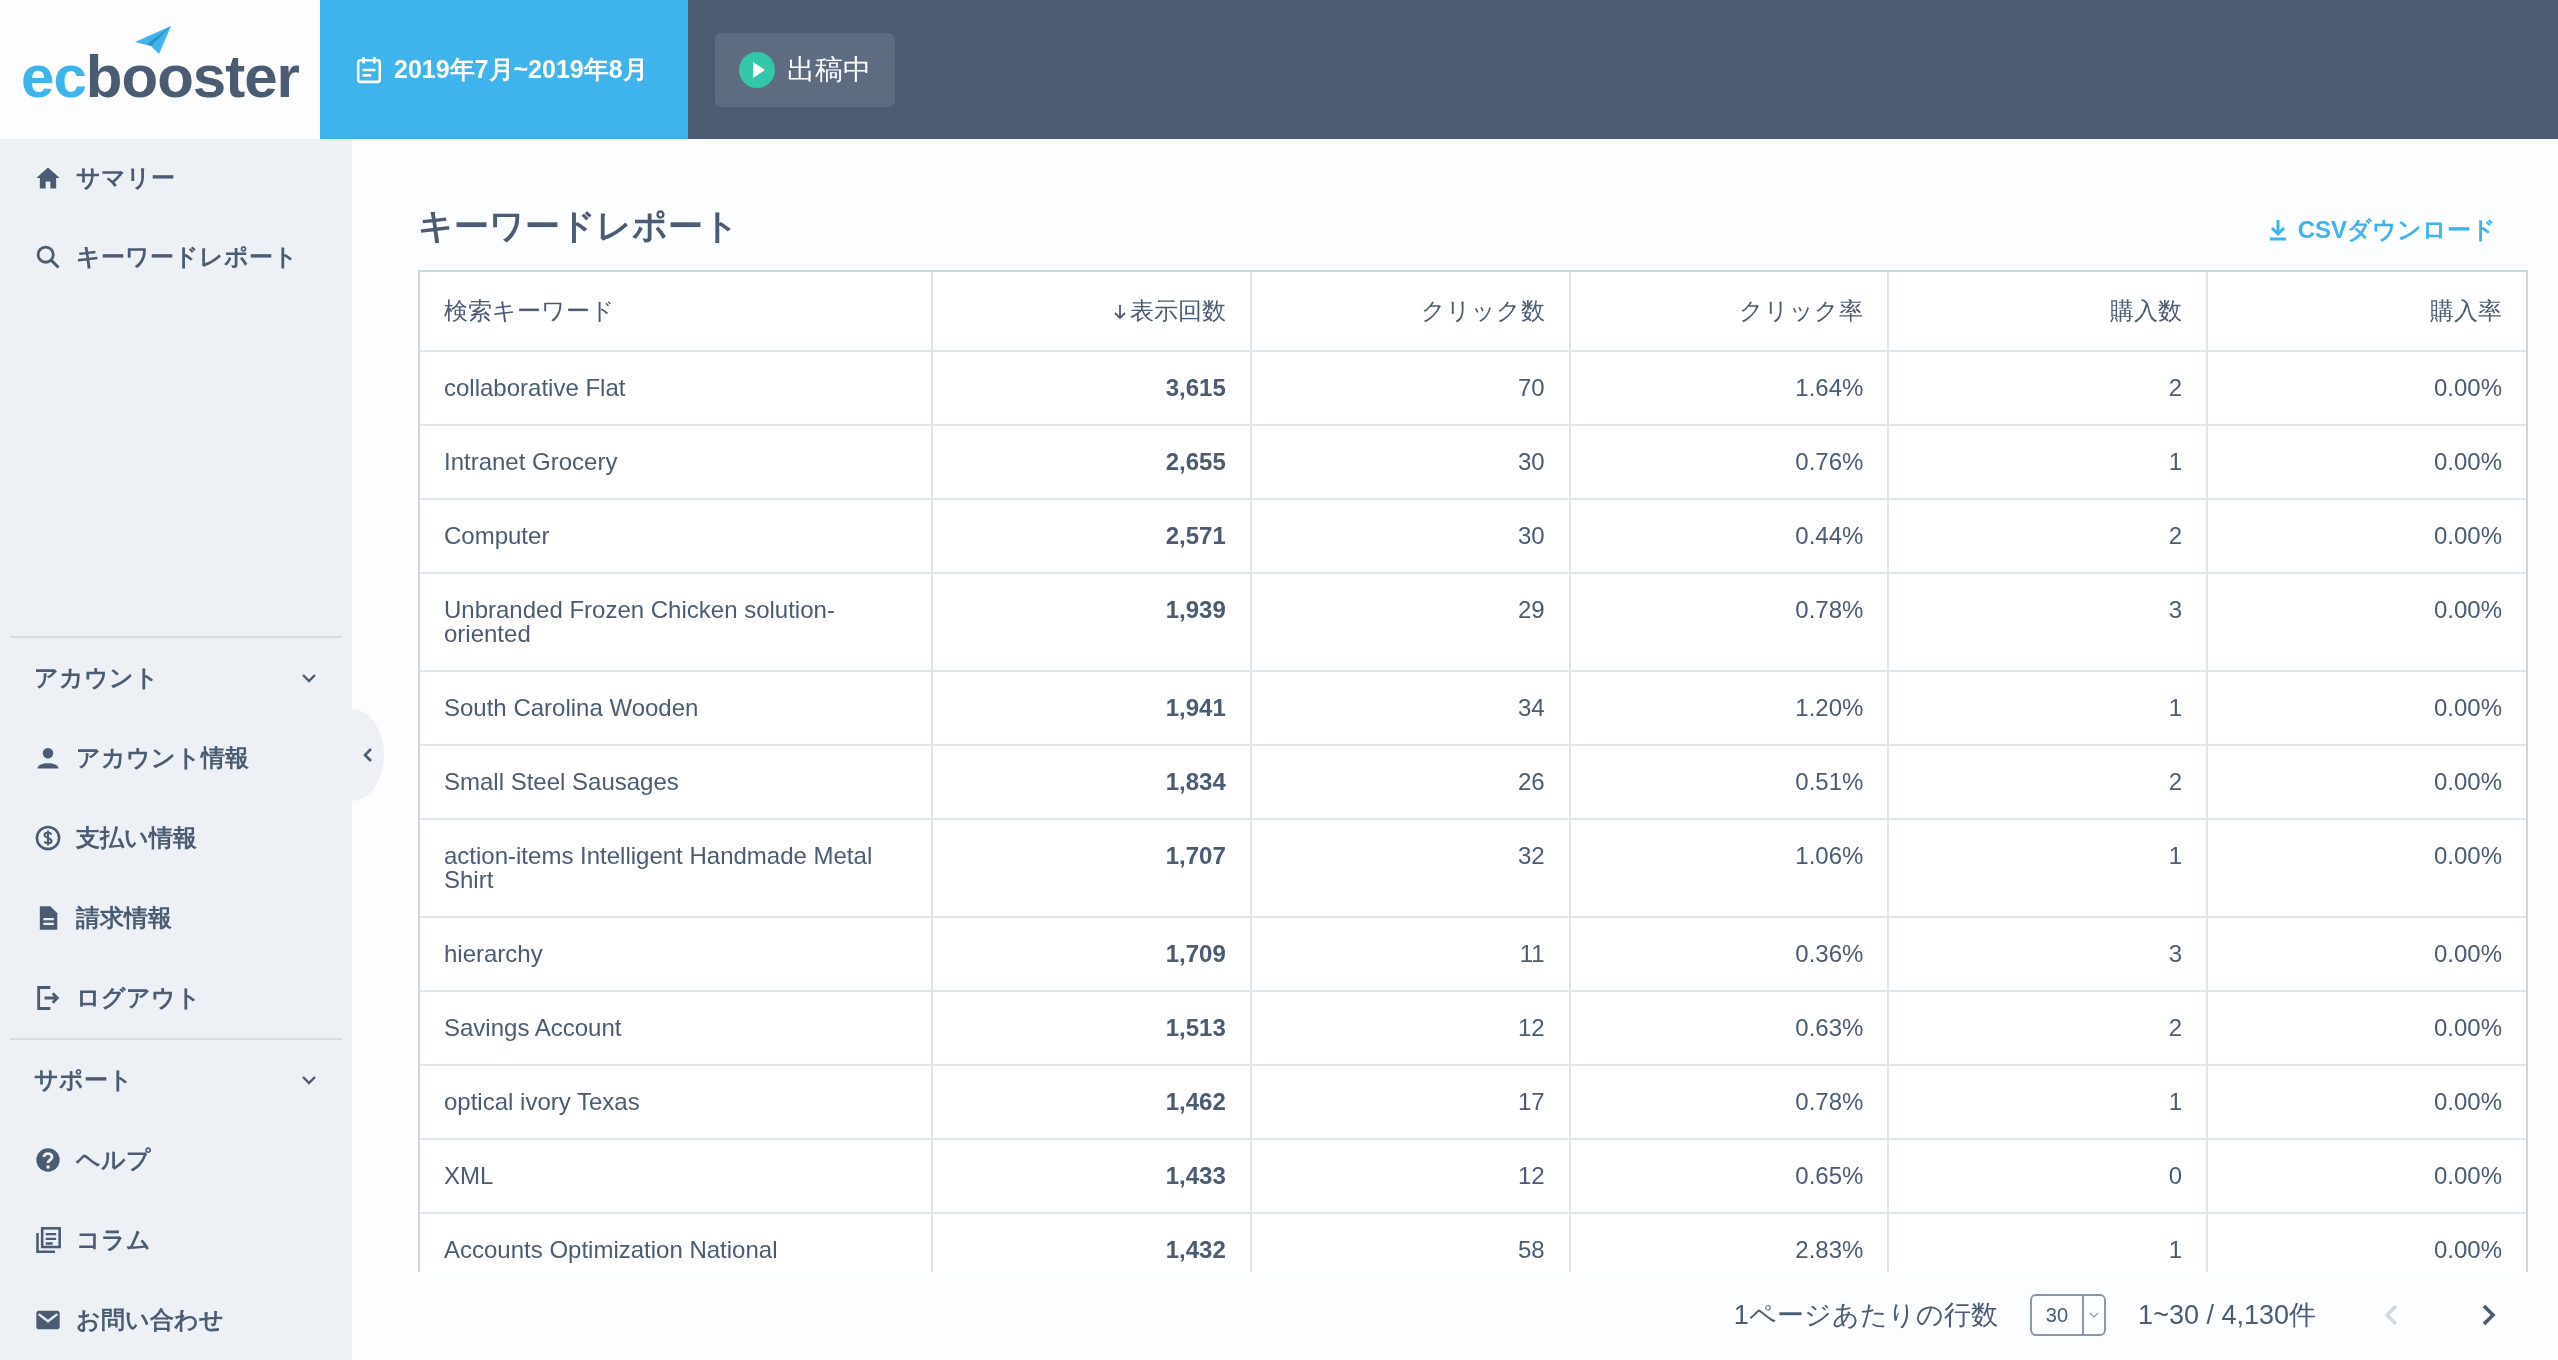  Describe the element at coordinates (1091, 462) in the screenshot. I see `table-cell: 2,655` at that location.